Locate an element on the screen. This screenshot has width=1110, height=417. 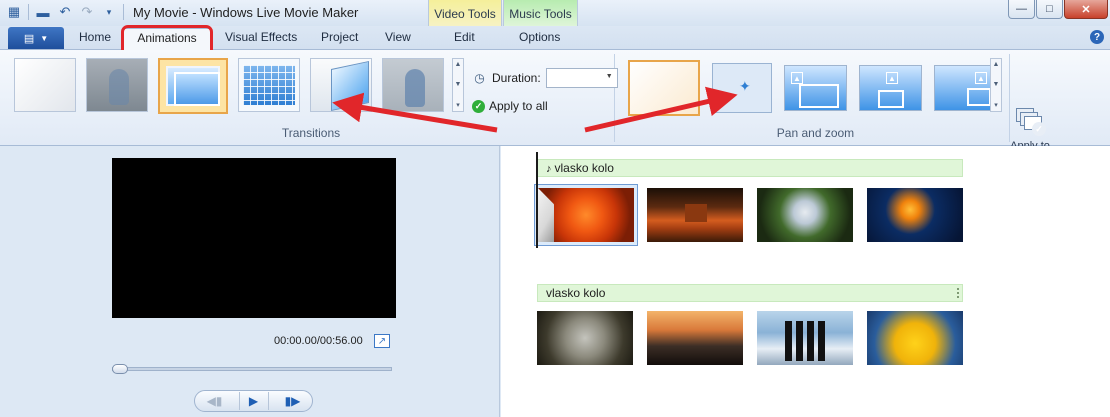
customize-toolbar-icon: ▾ is located at coordinates (109, 12).